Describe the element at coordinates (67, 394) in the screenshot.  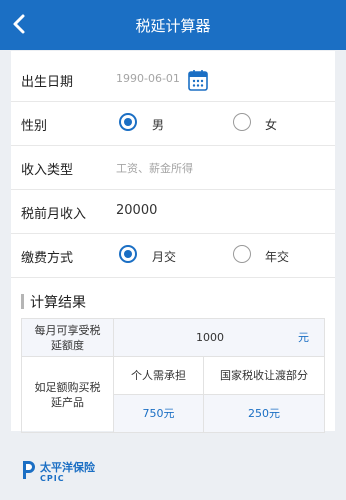
I see `purchase-label: 如足额购买税延产品` at that location.